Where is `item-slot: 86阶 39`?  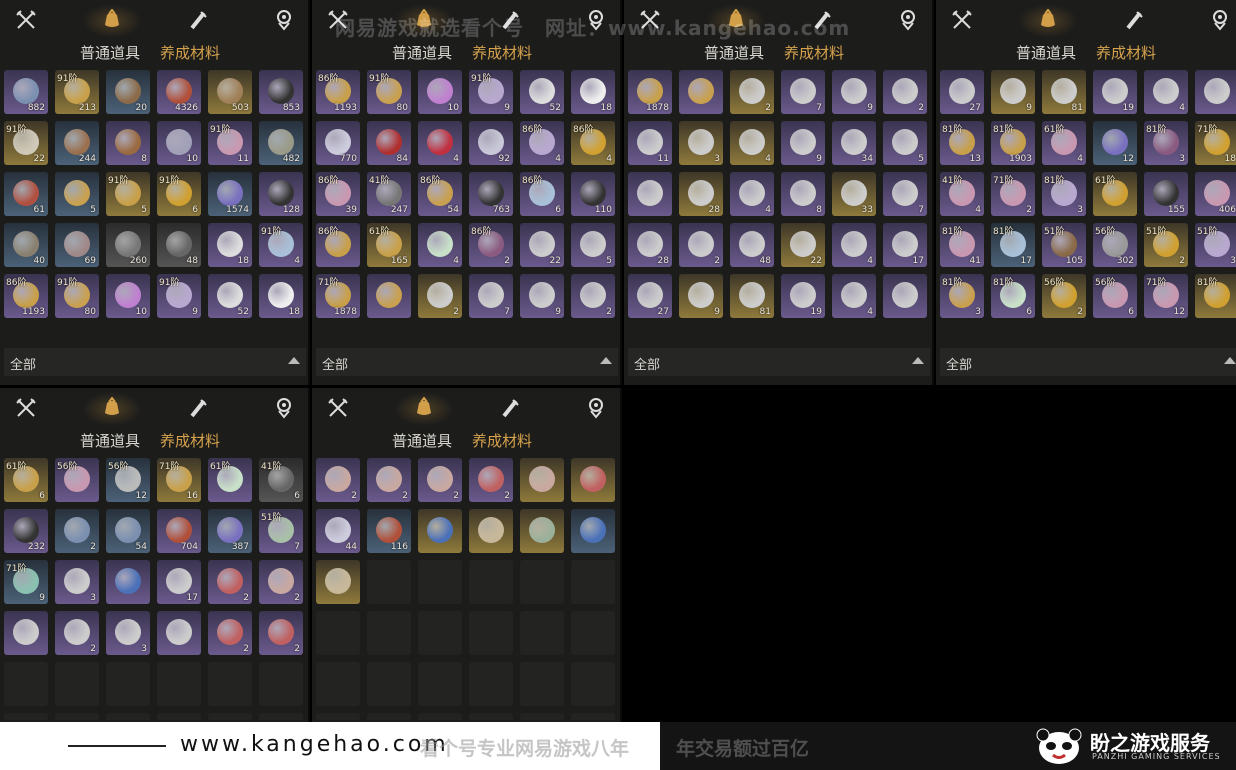 item-slot: 86阶 39 is located at coordinates (338, 194).